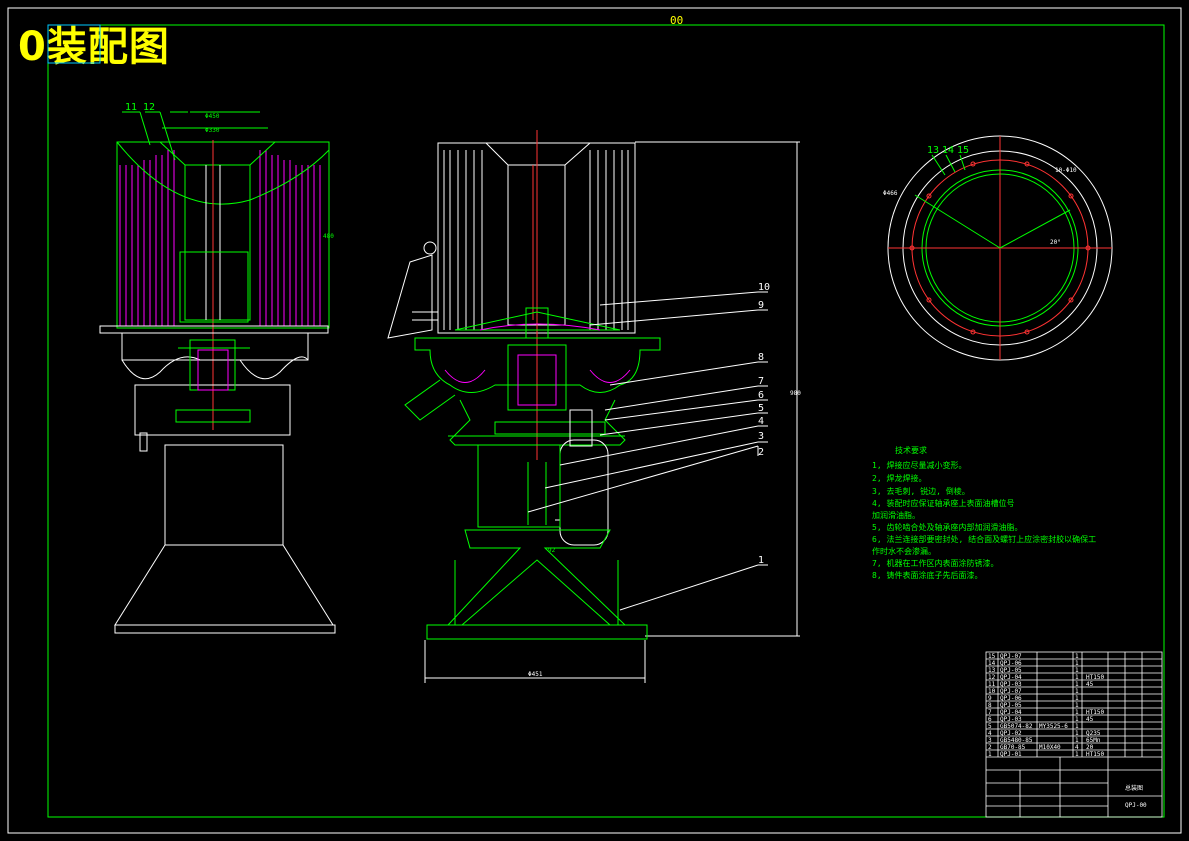 This screenshot has height=841, width=1189. I want to click on tech-req-item: 7, 机器在工作区内表面涂防锈漆。, so click(935, 563).